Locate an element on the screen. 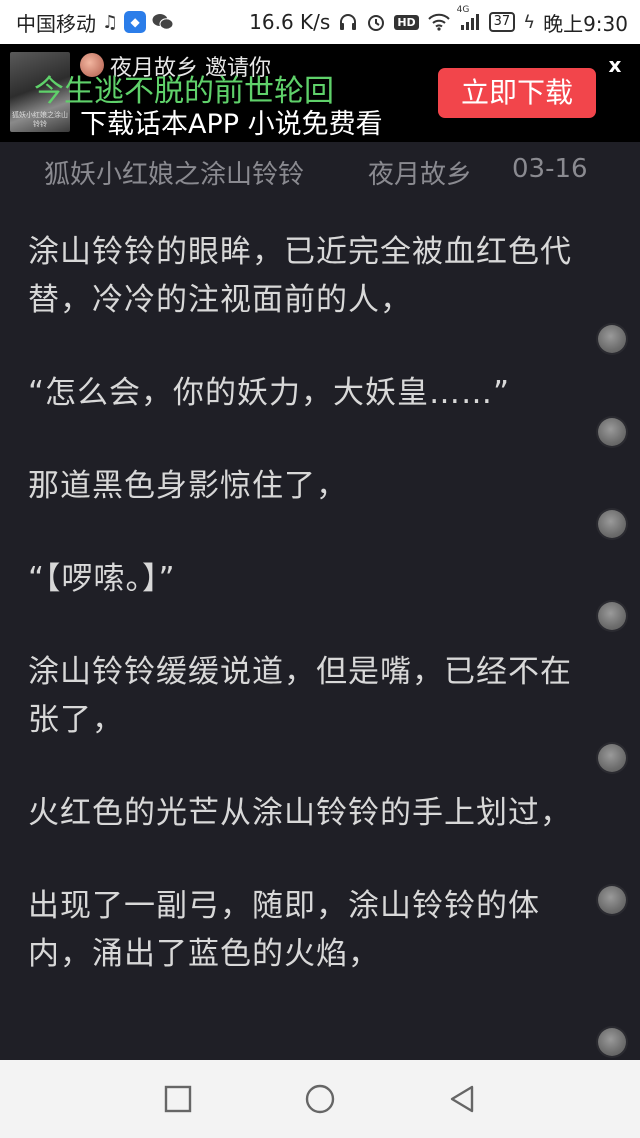  book-author: 夜月故乡 is located at coordinates (420, 175).